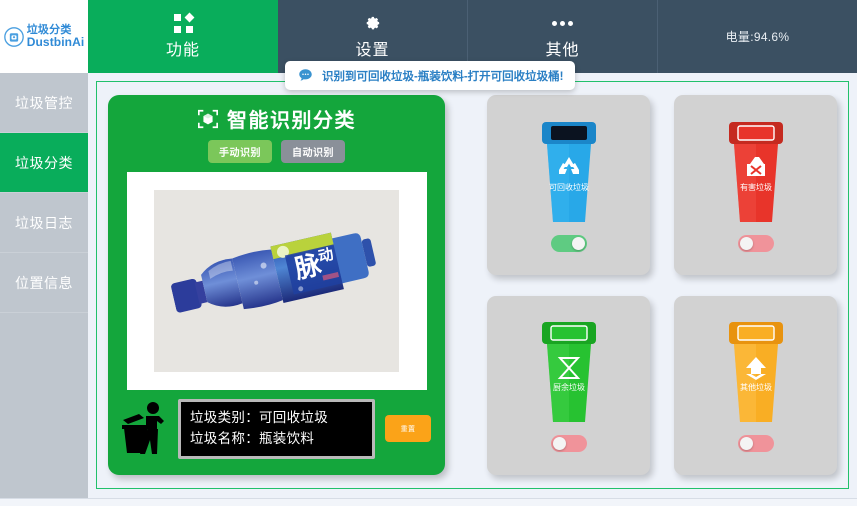 This screenshot has width=857, height=506. I want to click on brand-logo-area: 垃圾分类 DustbinAi, so click(44, 36).